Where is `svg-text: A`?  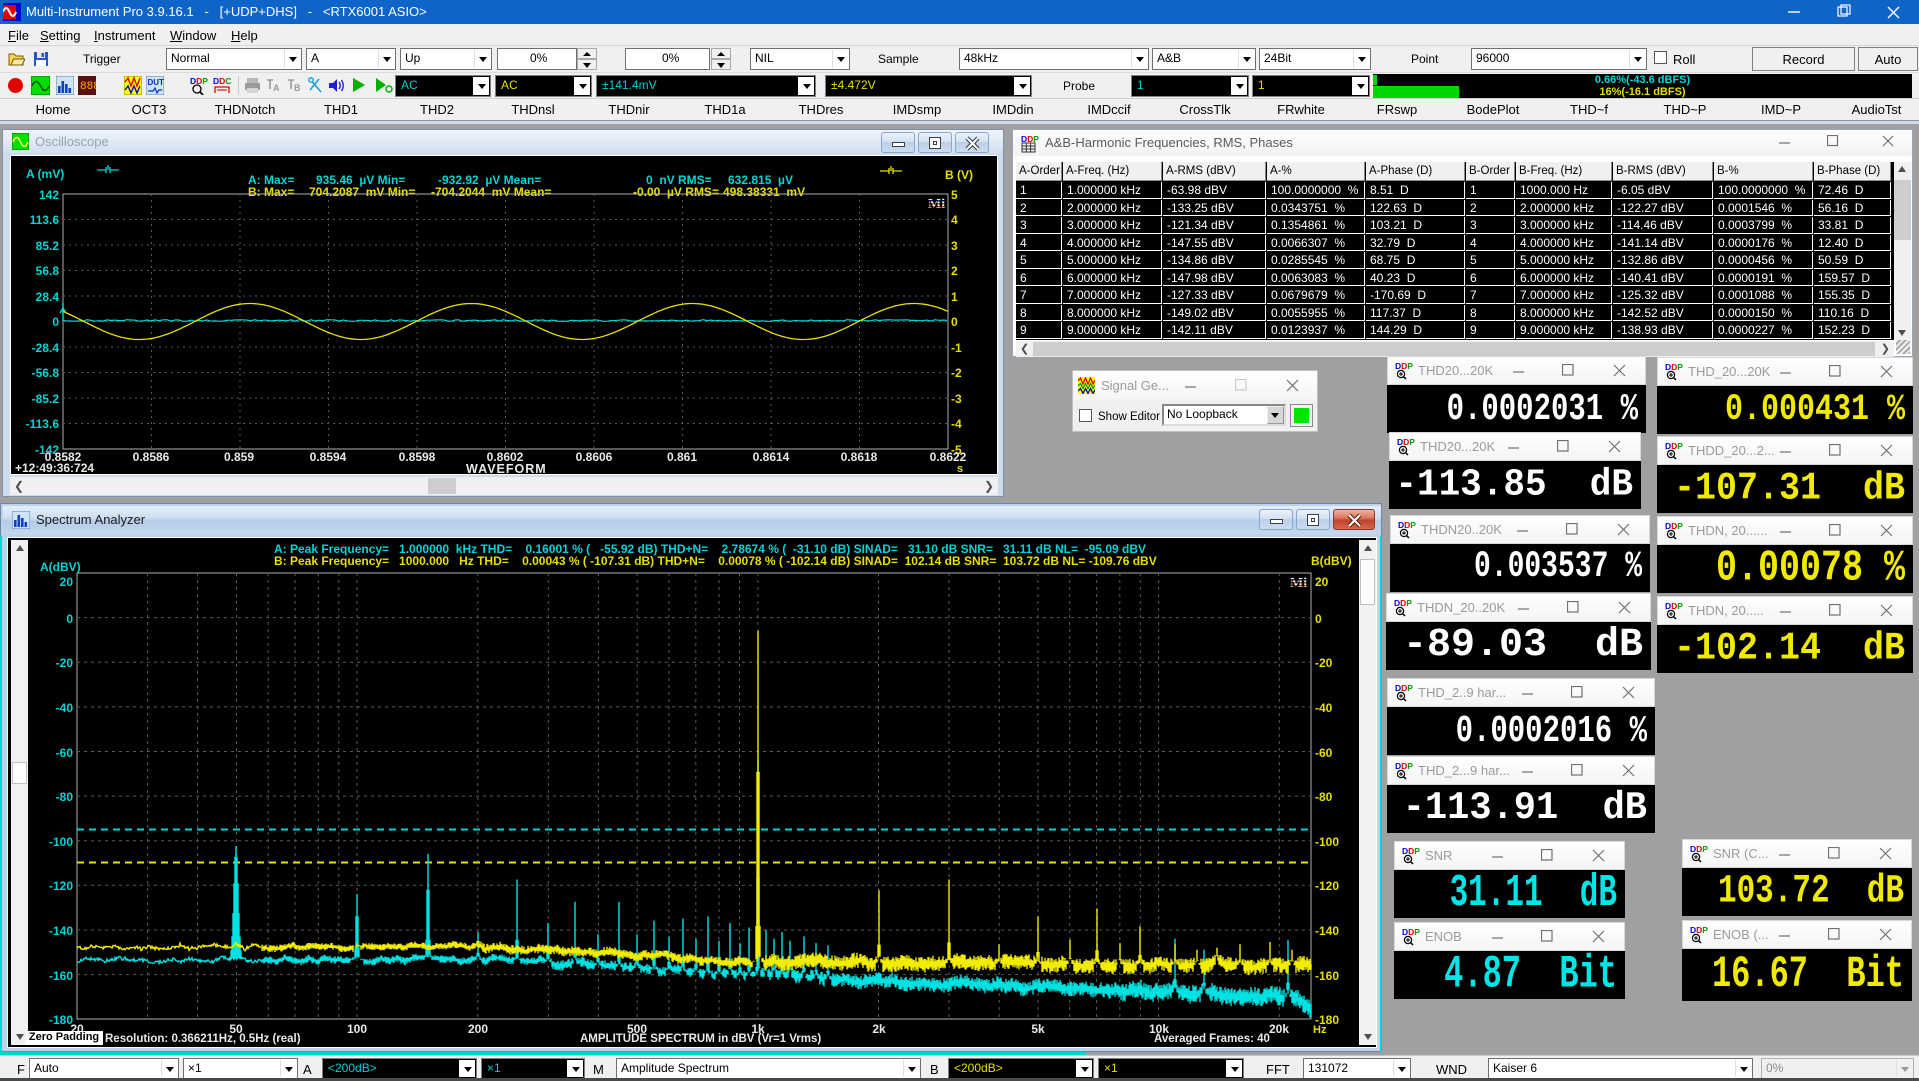
svg-text: A is located at coordinates (276, 88).